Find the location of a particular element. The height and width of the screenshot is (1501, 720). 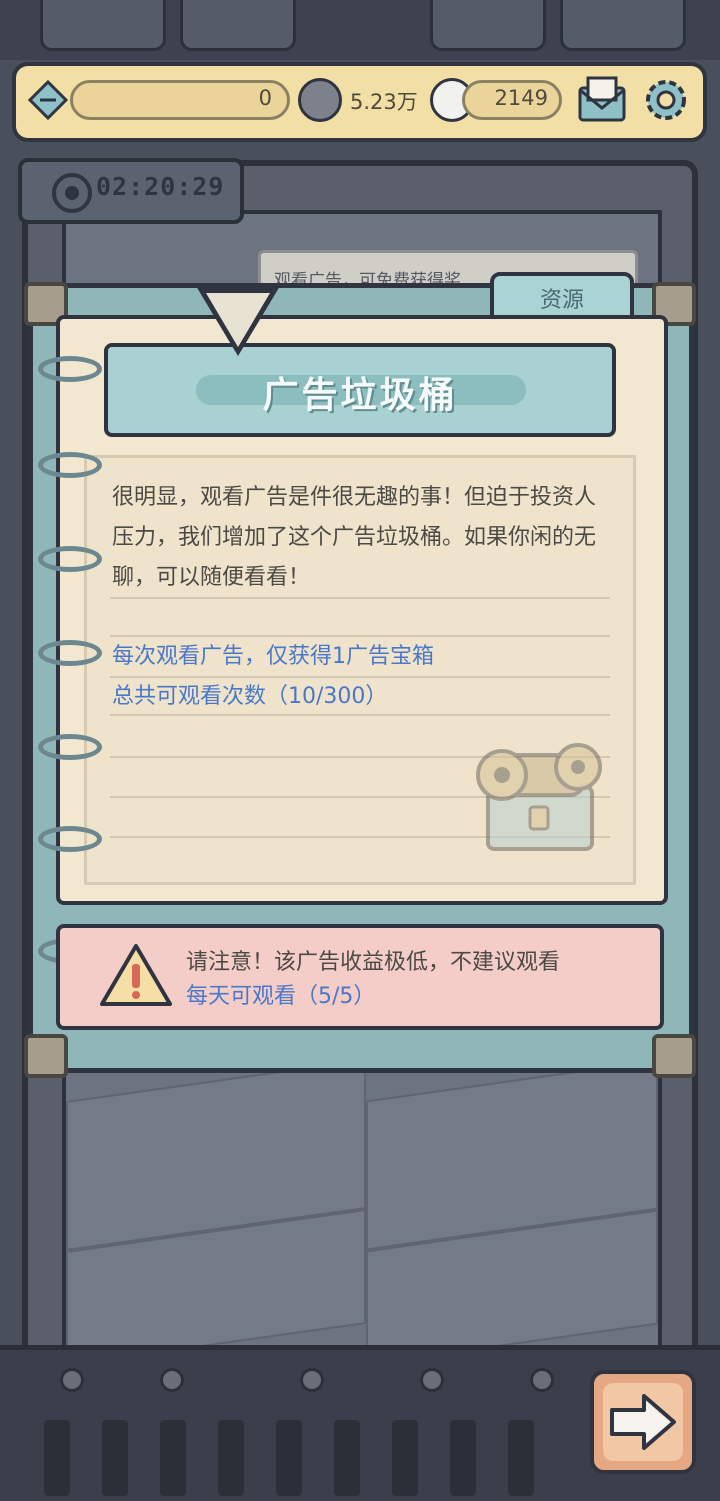

reward-note: 每次观看广告，仅获得1广告宝箱 is located at coordinates (273, 656).